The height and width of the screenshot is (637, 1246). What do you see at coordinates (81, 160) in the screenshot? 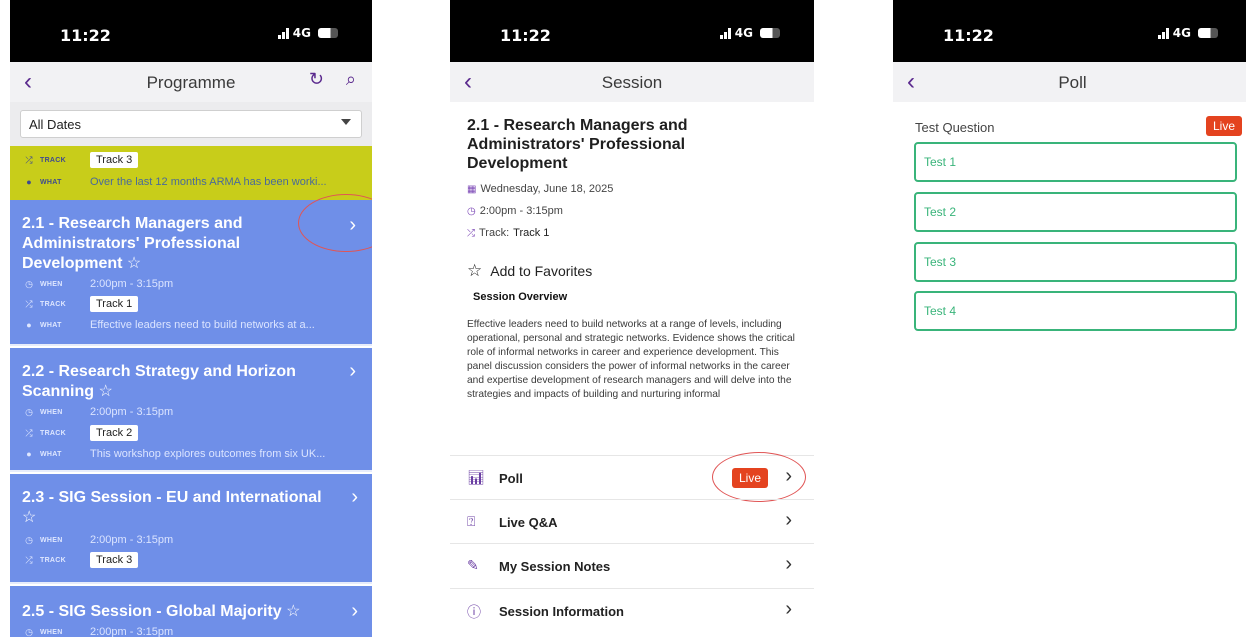
I see `track-row: ⤮ TRACK Track 3` at bounding box center [81, 160].